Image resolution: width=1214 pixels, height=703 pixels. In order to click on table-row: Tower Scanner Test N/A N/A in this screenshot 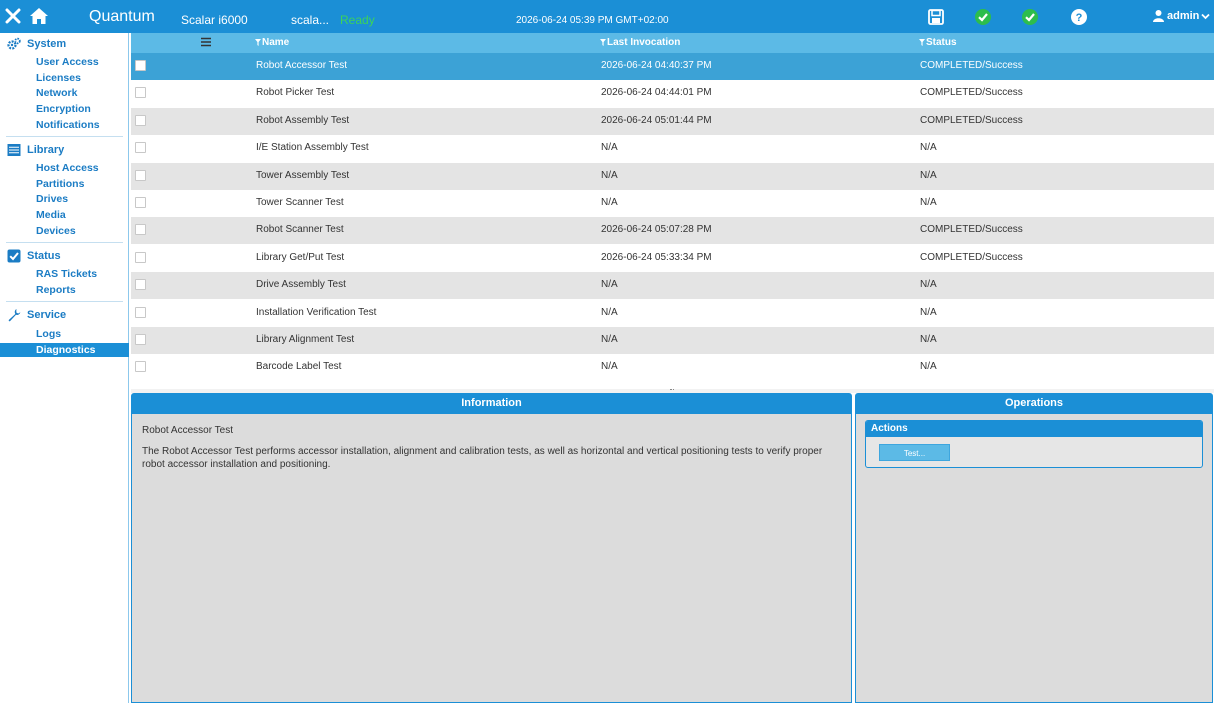, I will do `click(672, 203)`.